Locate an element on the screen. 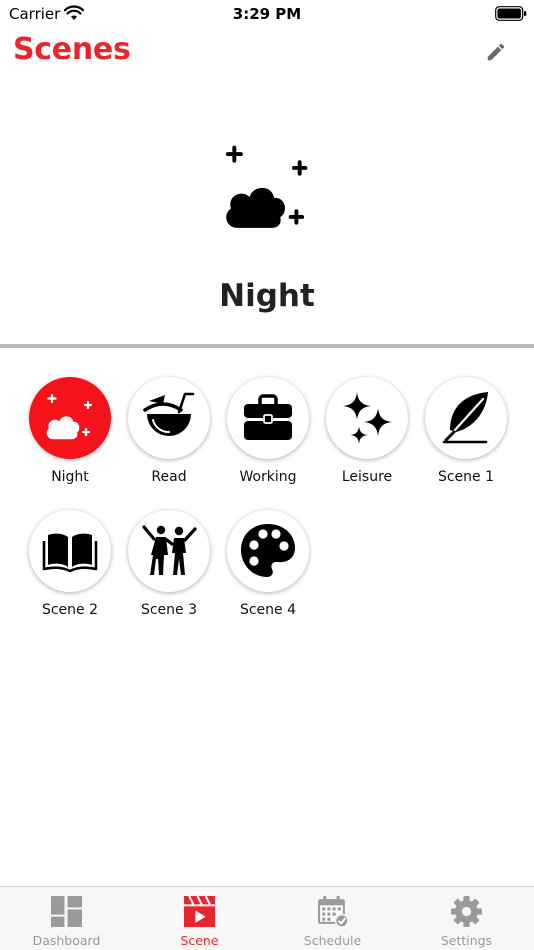  tab-schedule: Schedule is located at coordinates (332, 918).